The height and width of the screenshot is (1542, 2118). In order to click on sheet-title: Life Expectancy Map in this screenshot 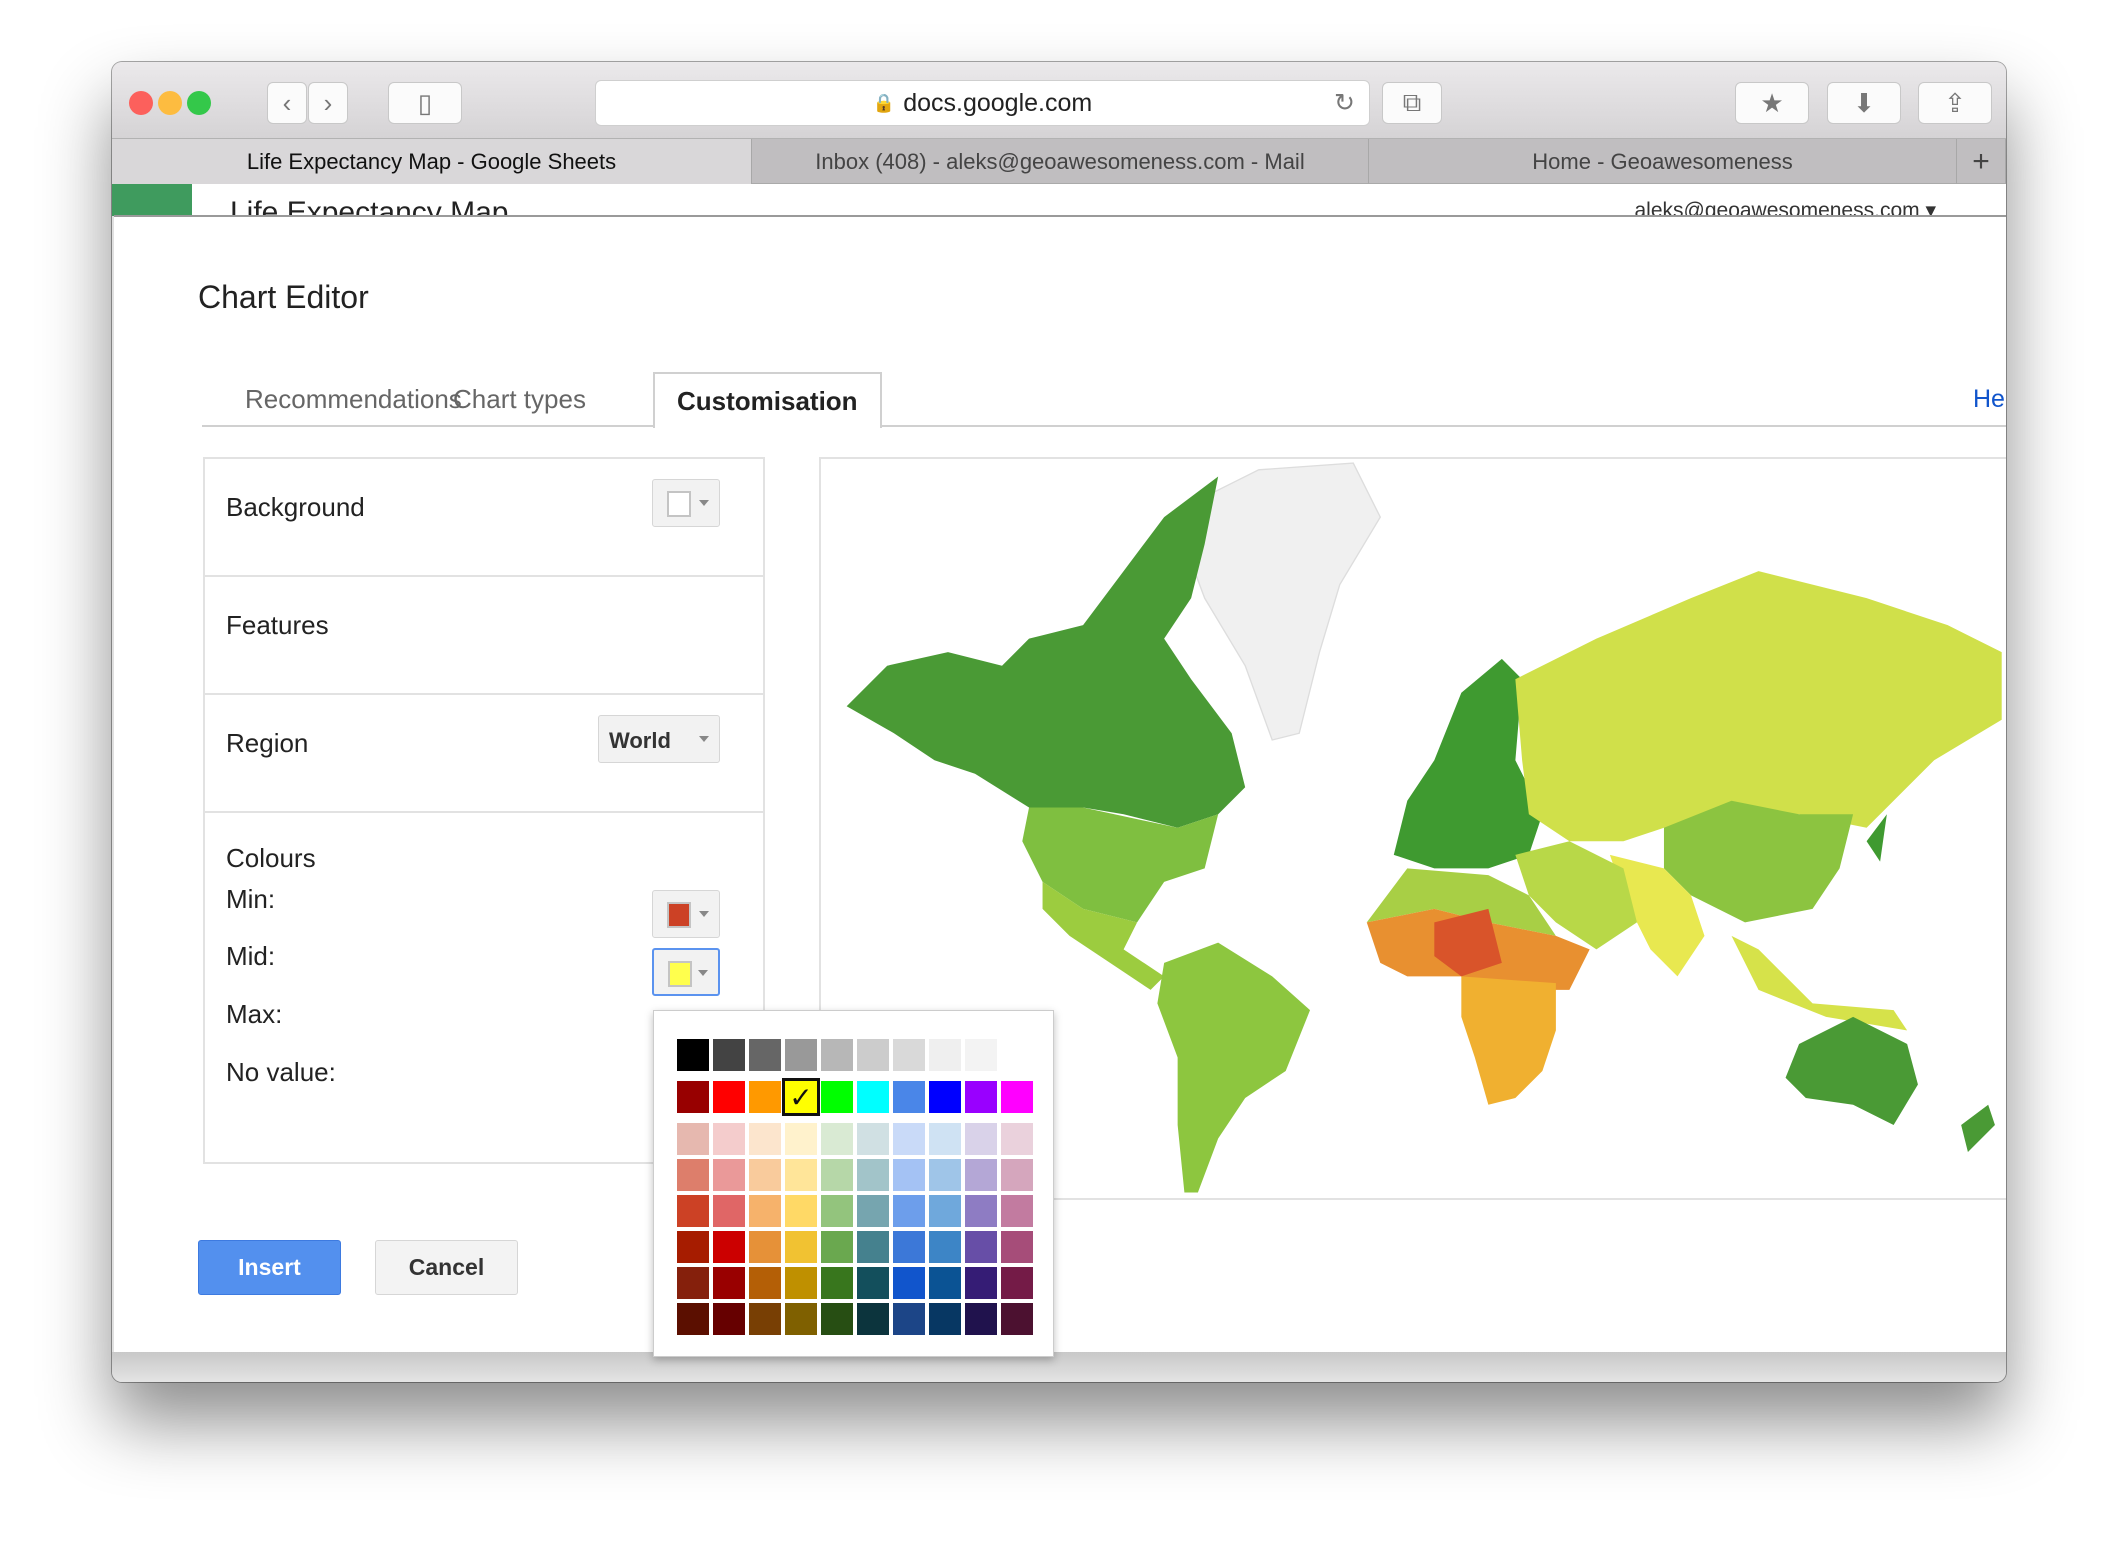, I will do `click(369, 206)`.